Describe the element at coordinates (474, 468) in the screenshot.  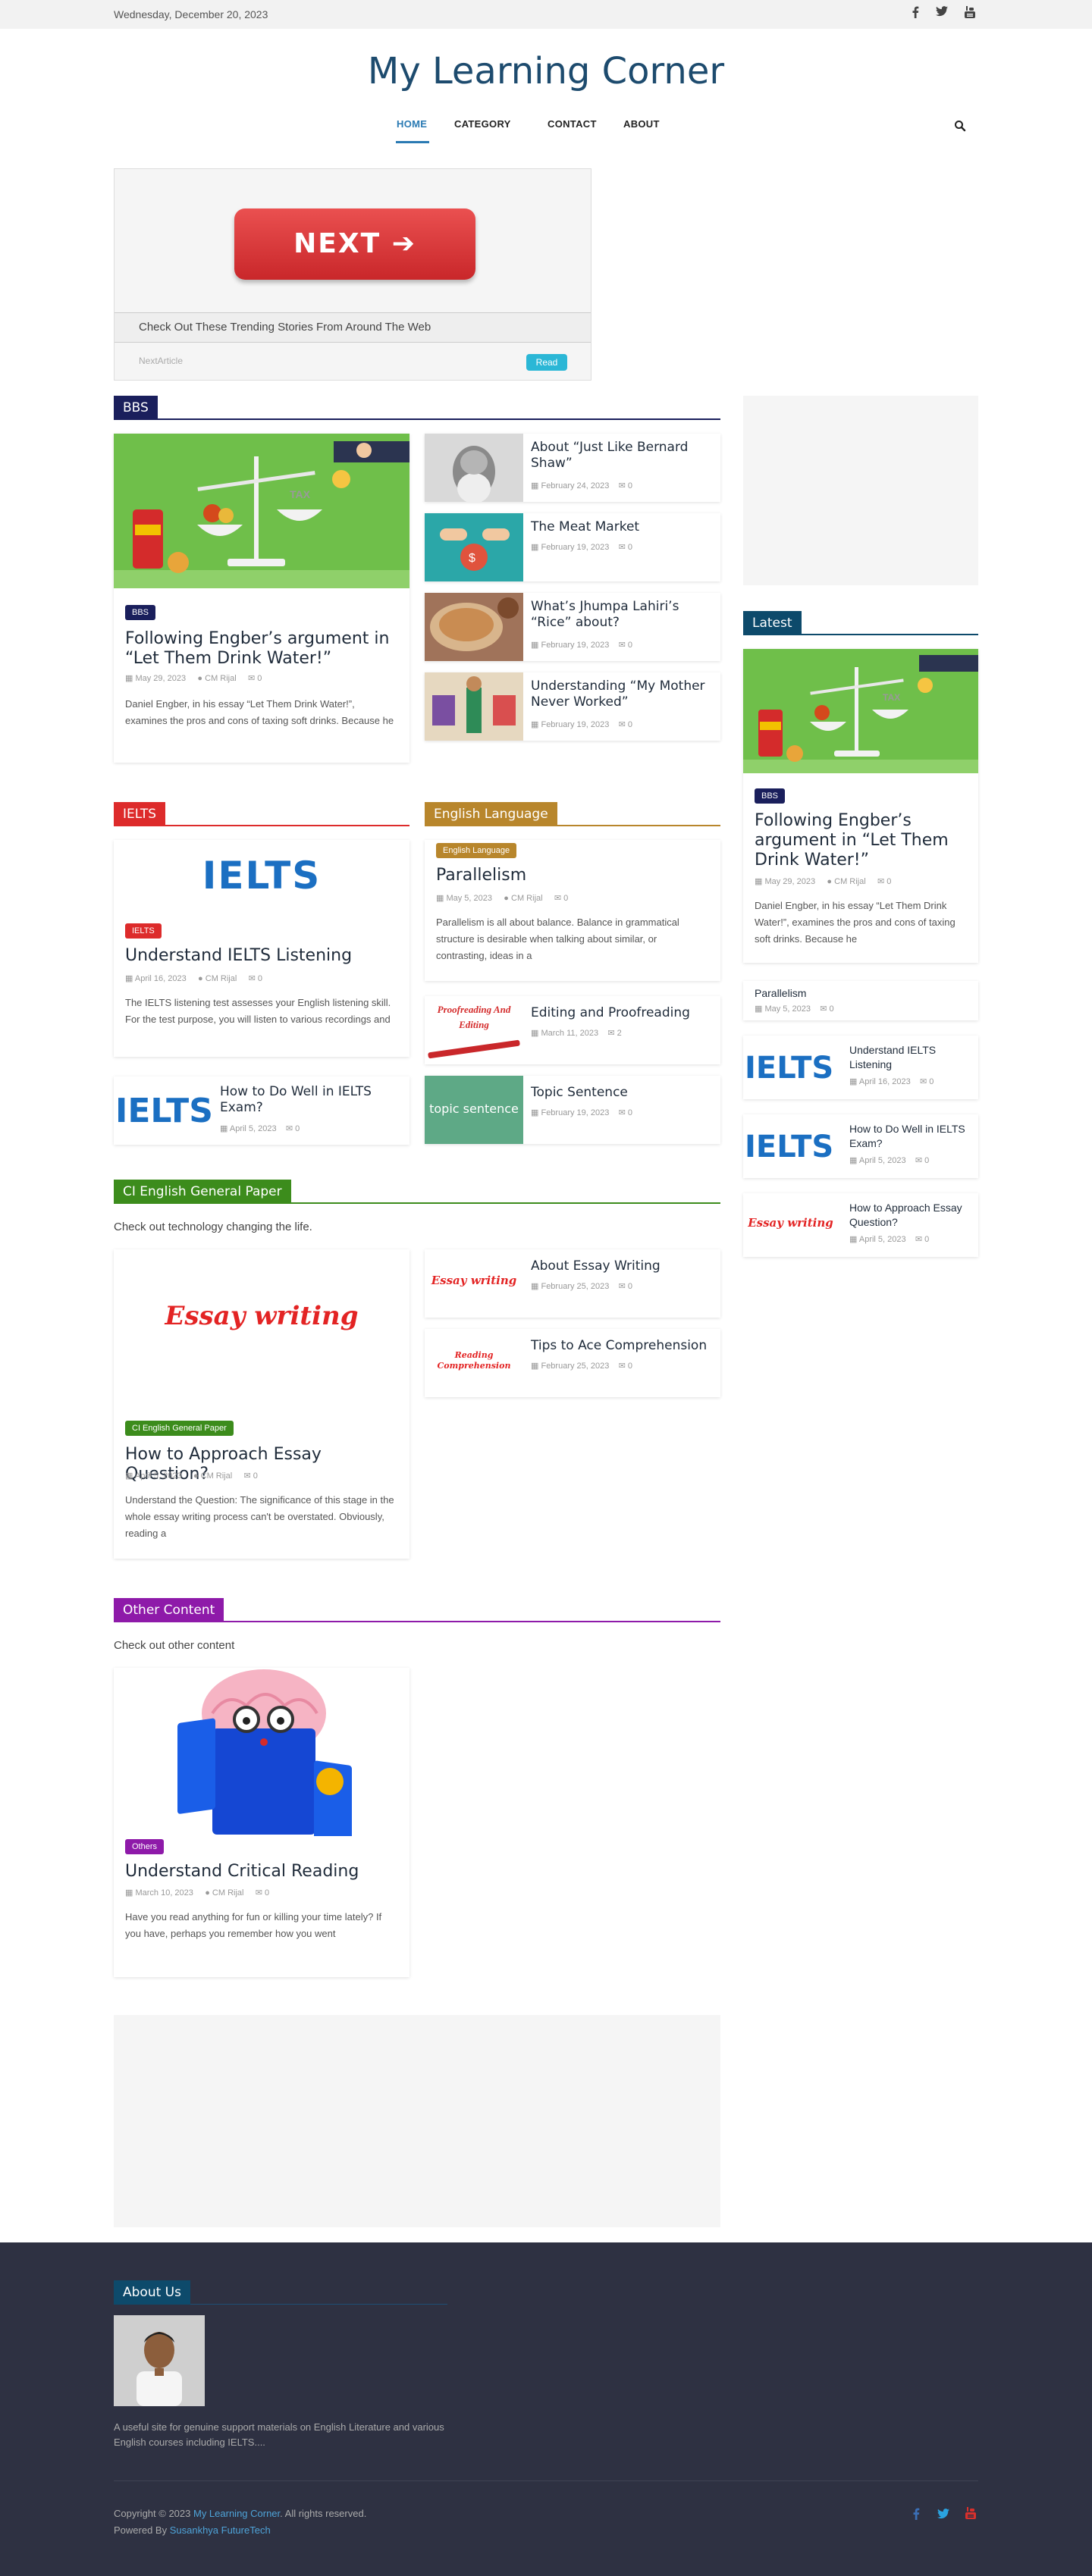
I see `bernard-shaw-image` at that location.